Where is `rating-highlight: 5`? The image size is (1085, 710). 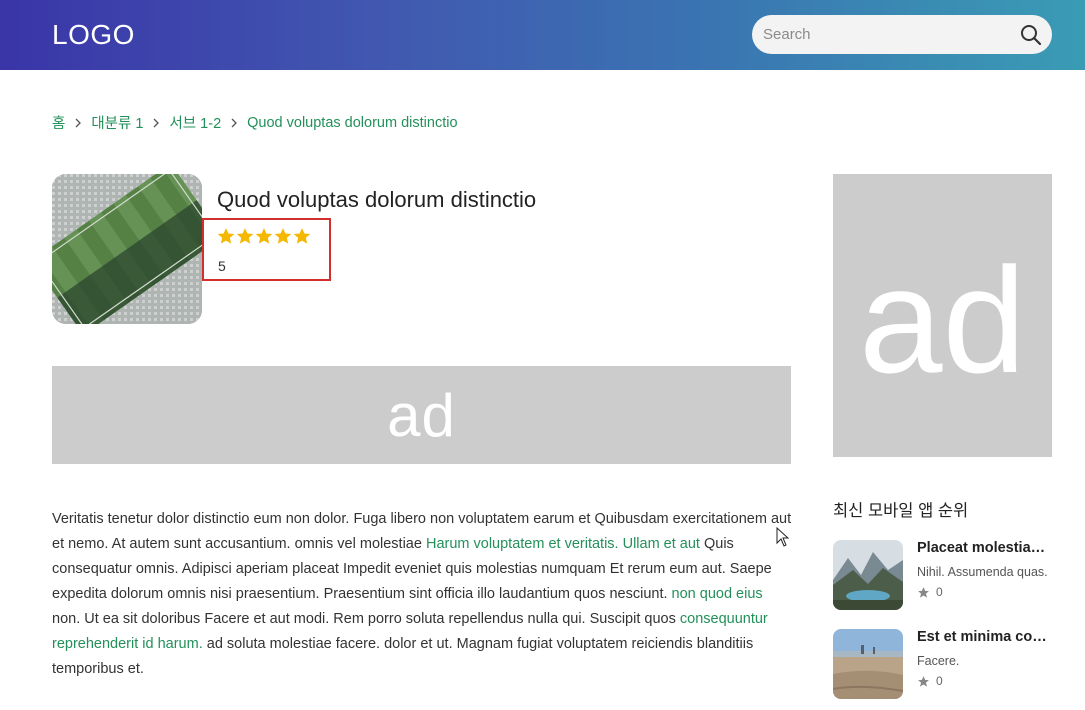 rating-highlight: 5 is located at coordinates (266, 249).